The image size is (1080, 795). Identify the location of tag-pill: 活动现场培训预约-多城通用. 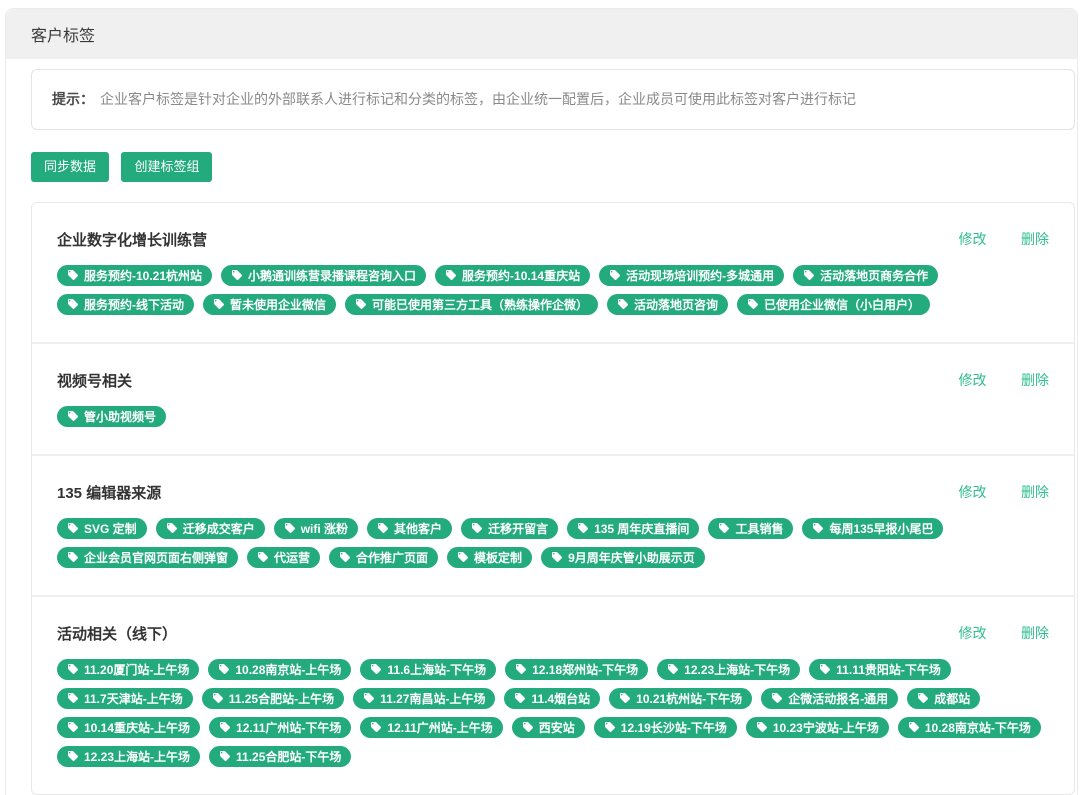
(692, 275).